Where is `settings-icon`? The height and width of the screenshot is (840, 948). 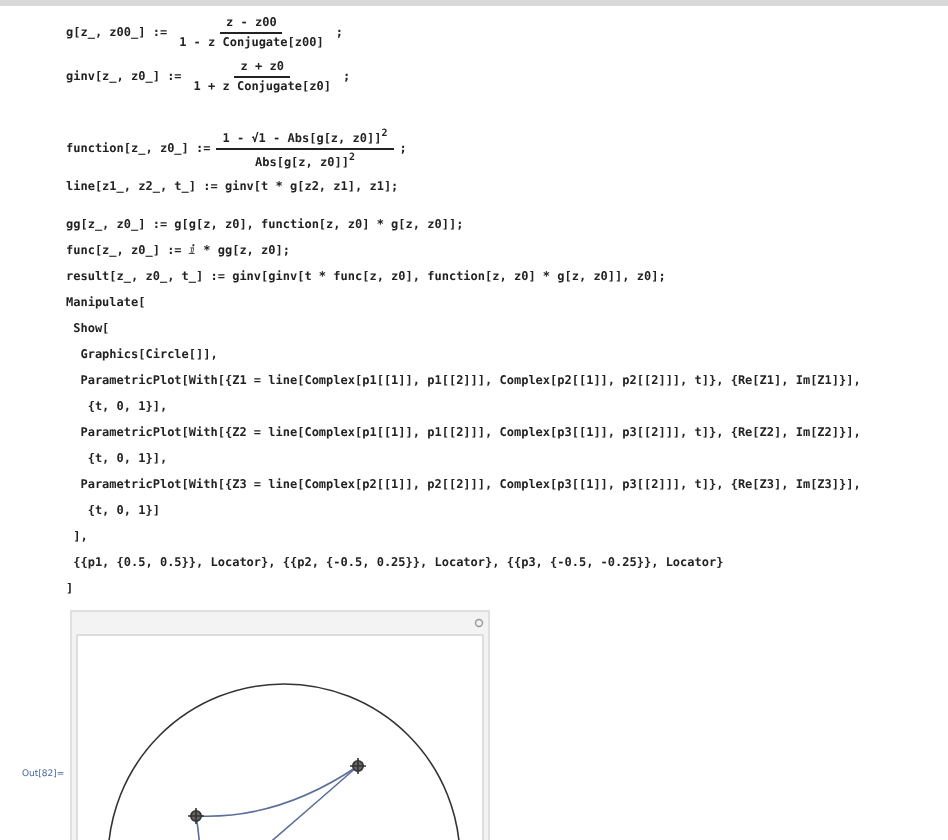 settings-icon is located at coordinates (479, 623).